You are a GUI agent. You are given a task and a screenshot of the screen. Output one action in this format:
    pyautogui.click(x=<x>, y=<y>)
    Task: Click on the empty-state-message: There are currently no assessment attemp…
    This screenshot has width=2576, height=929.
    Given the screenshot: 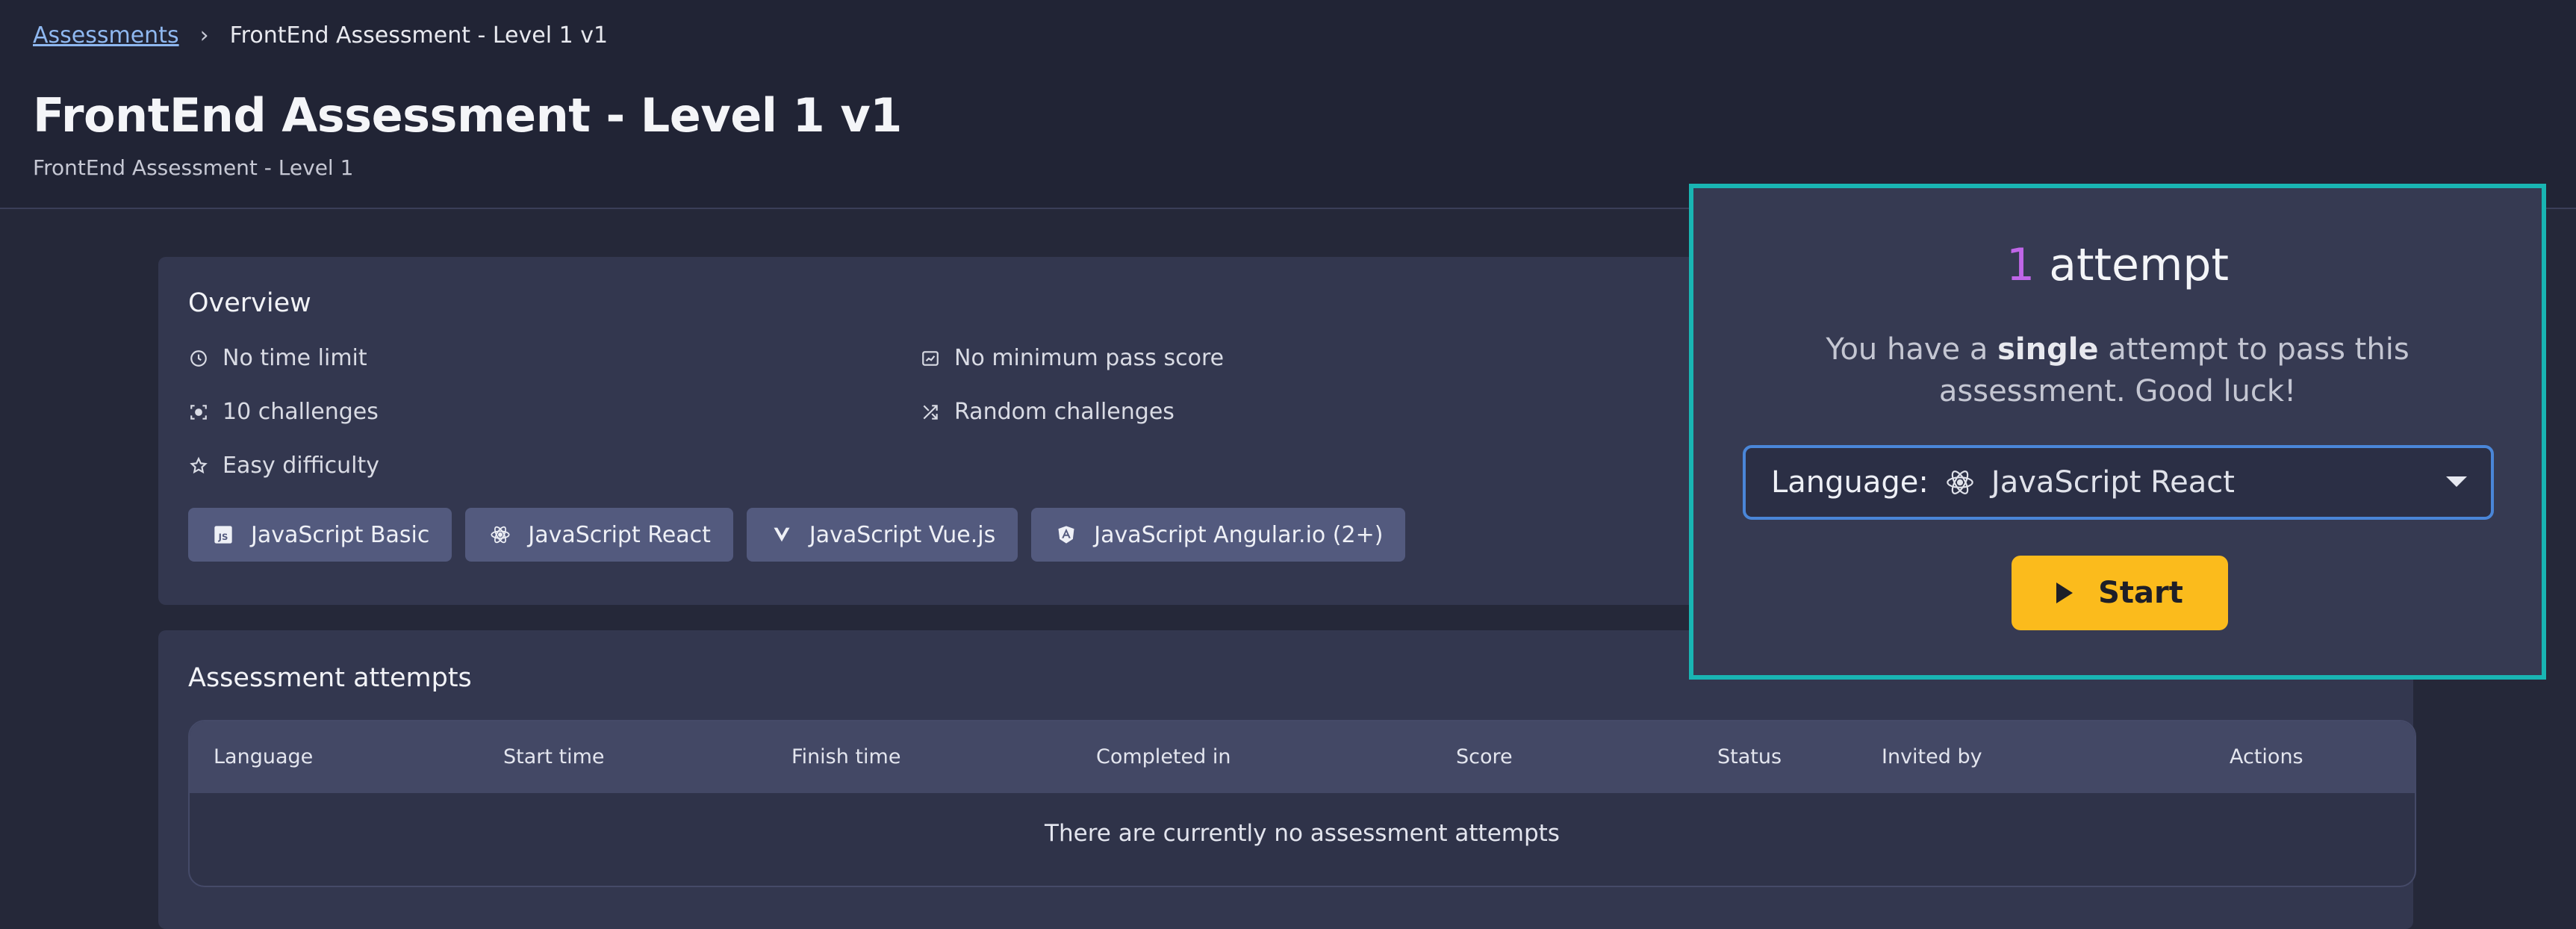 What is the action you would take?
    pyautogui.click(x=1302, y=834)
    